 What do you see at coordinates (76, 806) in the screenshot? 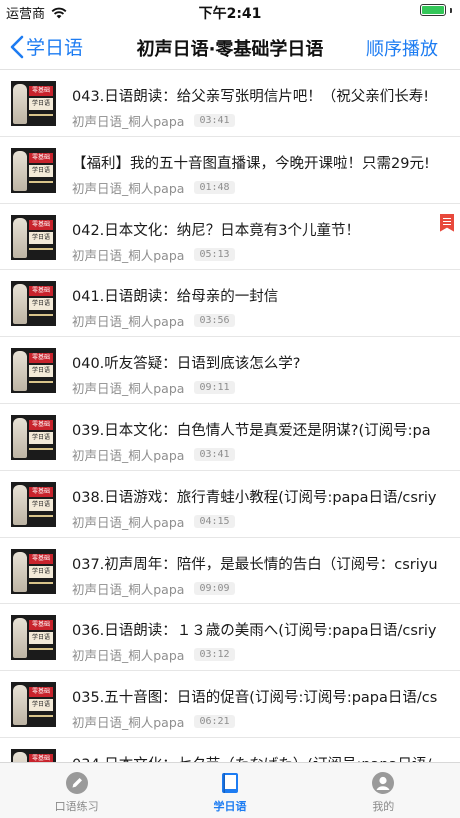
I see `tab-label: 口语练习` at bounding box center [76, 806].